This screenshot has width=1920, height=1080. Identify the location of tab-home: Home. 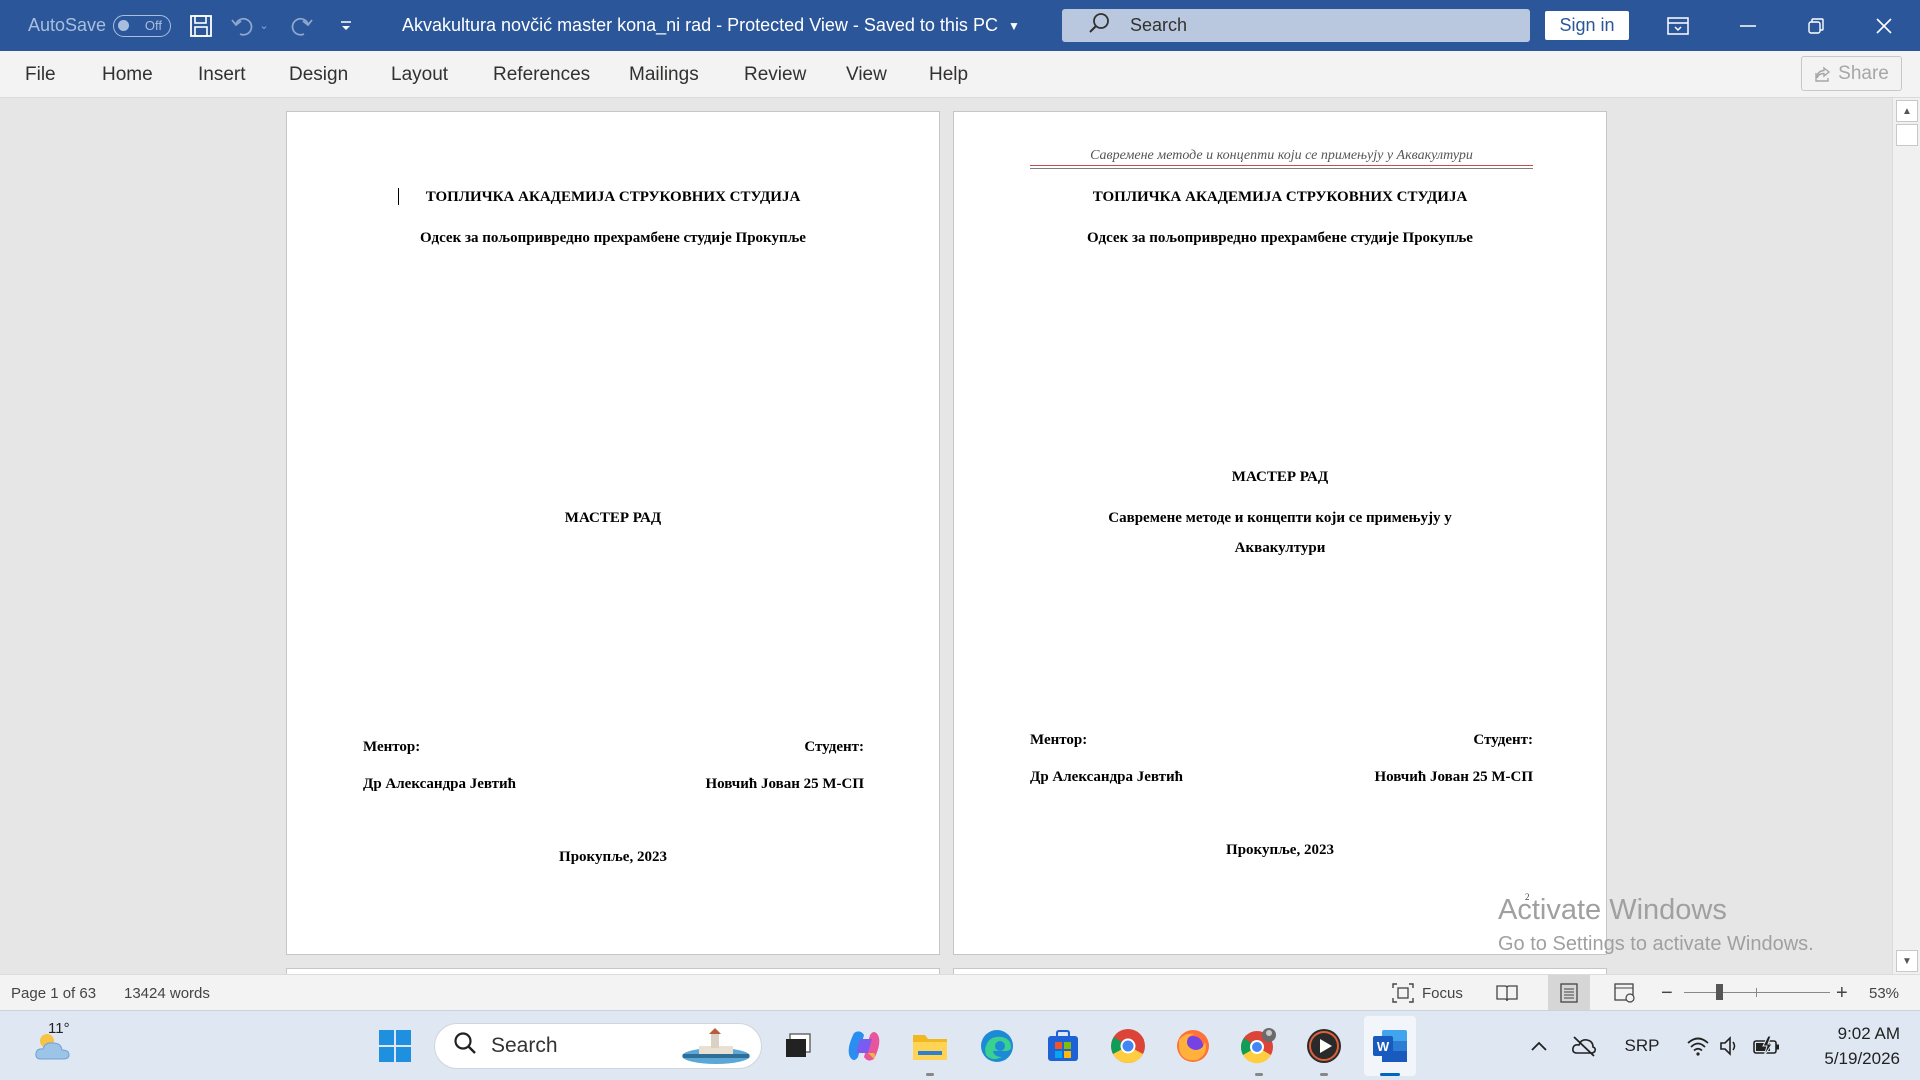
(127, 74).